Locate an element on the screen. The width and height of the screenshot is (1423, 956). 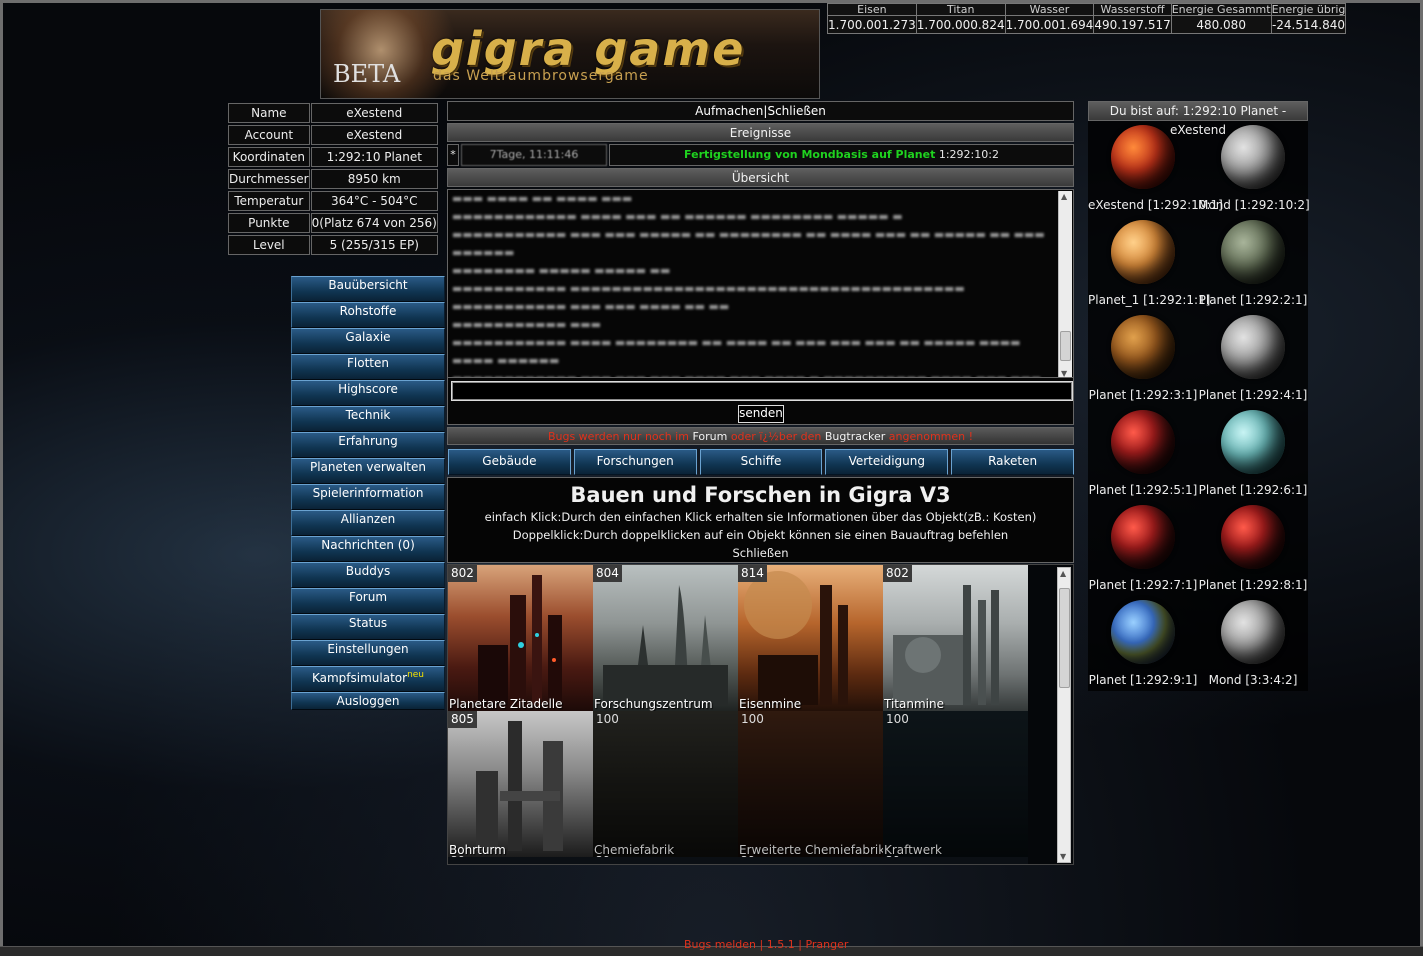
planet-label: Planet [1:292:9:1] is located at coordinates (1143, 680).